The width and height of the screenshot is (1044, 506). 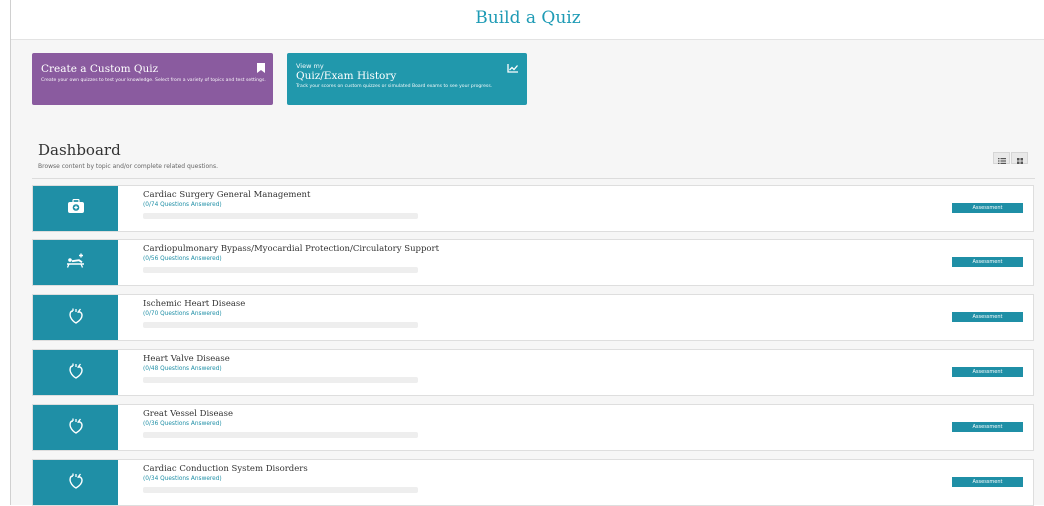 I want to click on bookmark-icon, so click(x=261, y=67).